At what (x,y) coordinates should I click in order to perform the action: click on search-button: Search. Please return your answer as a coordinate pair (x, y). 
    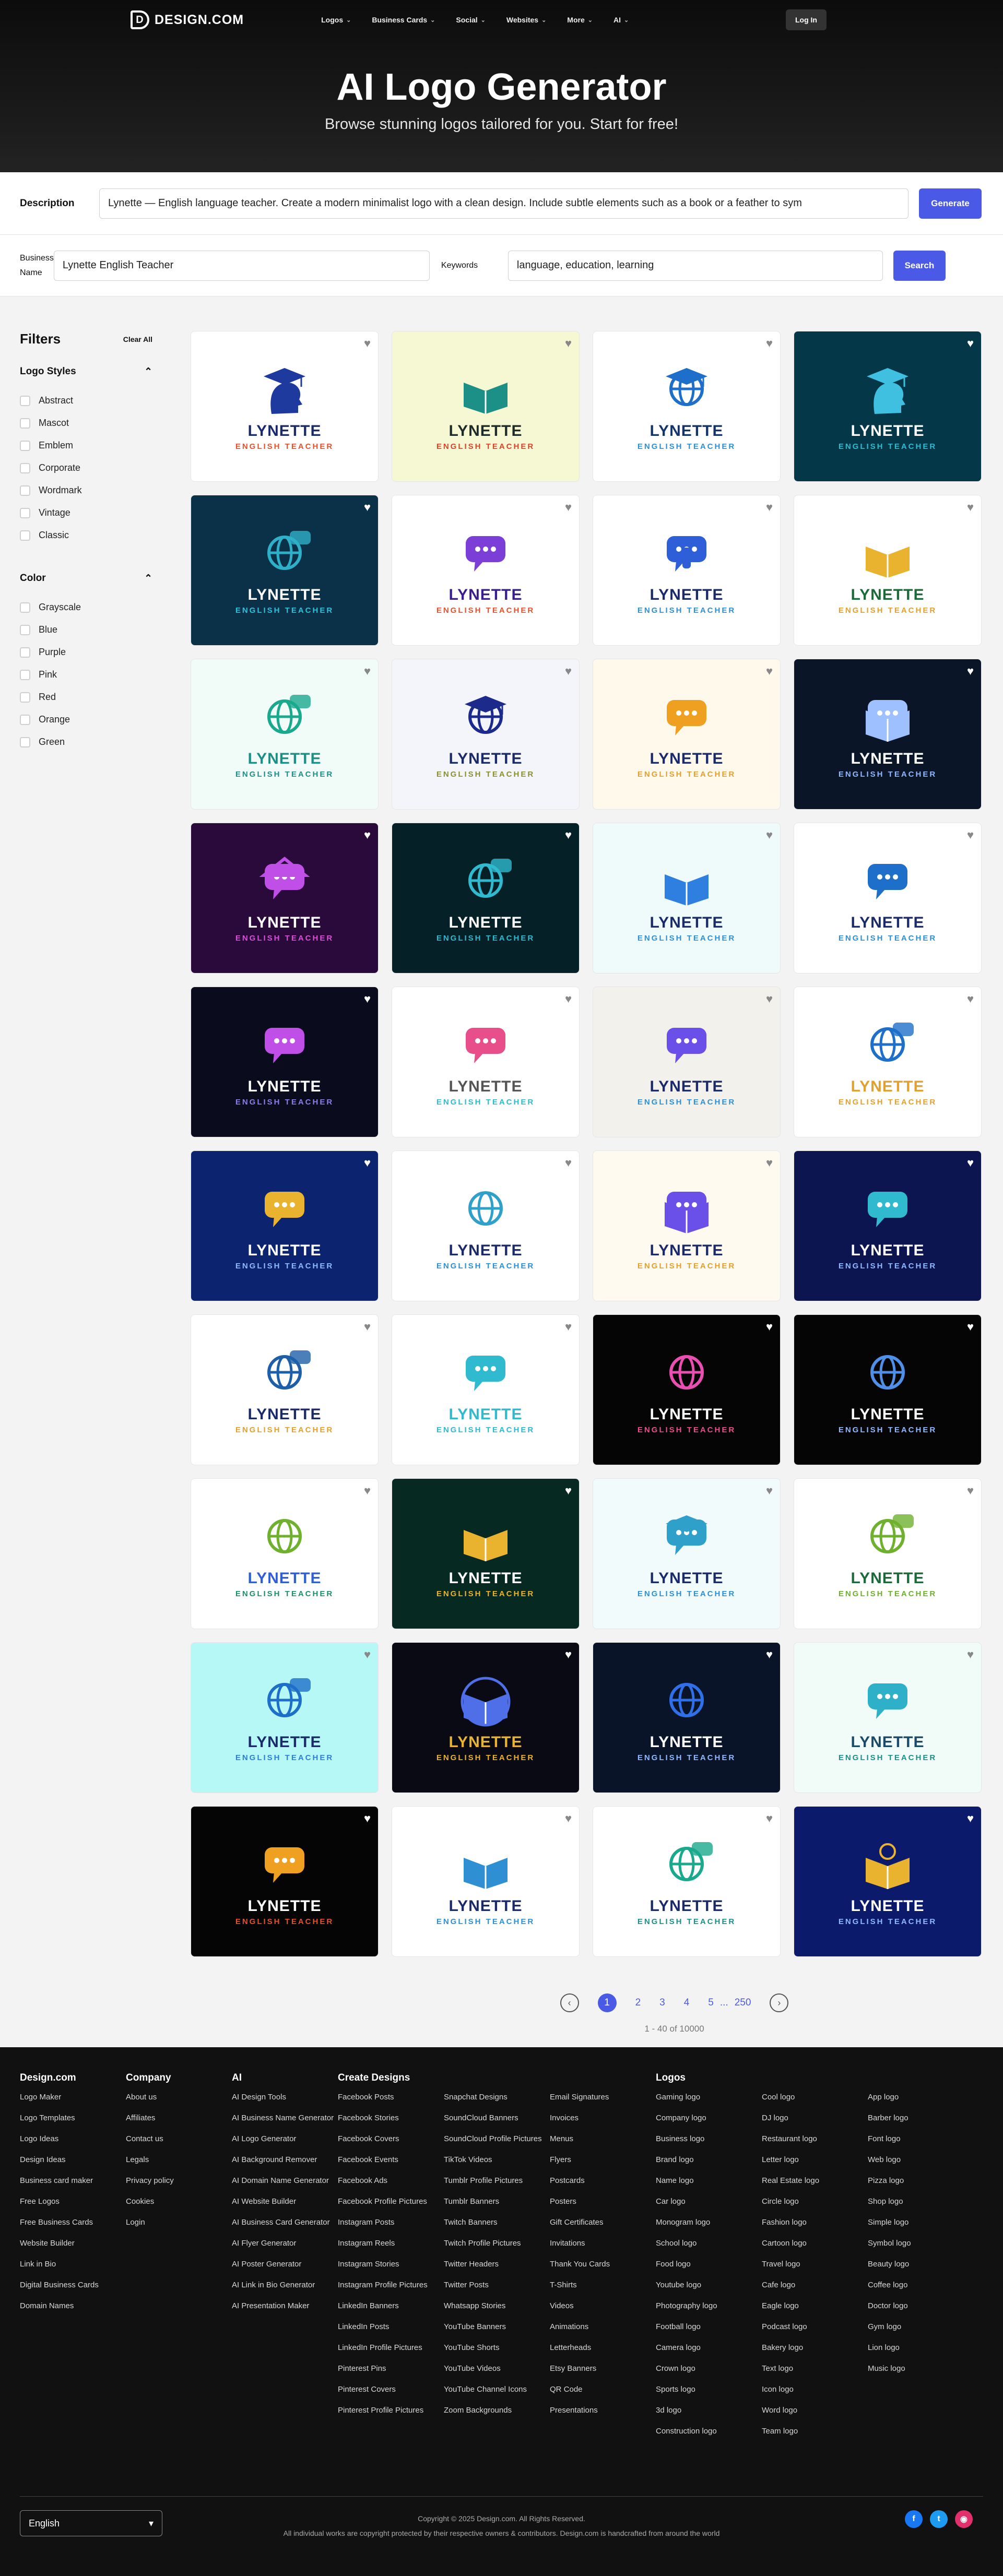
    Looking at the image, I should click on (919, 265).